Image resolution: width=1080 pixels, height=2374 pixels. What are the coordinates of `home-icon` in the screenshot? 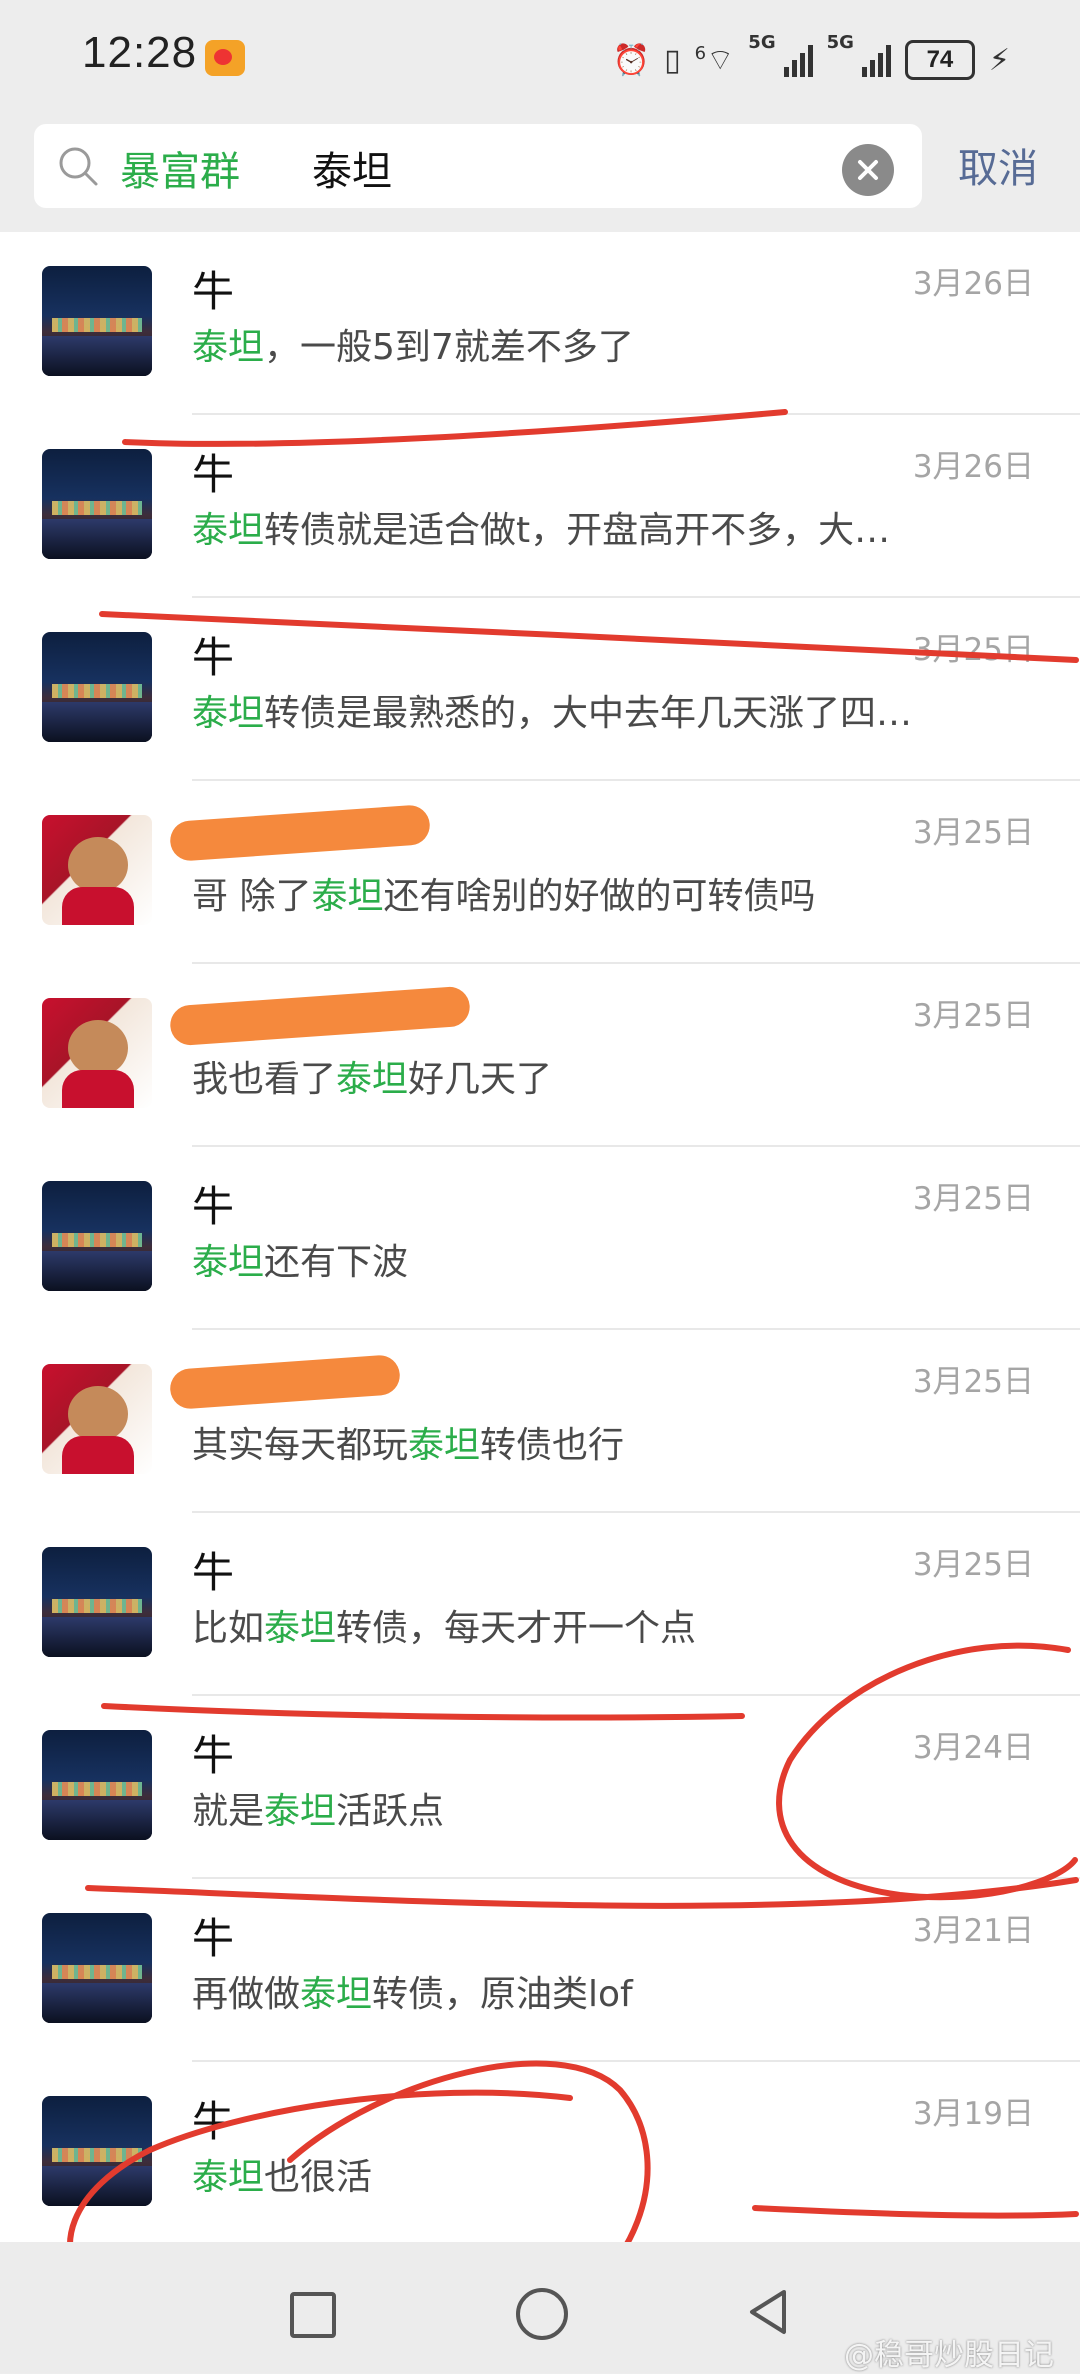 It's located at (542, 2314).